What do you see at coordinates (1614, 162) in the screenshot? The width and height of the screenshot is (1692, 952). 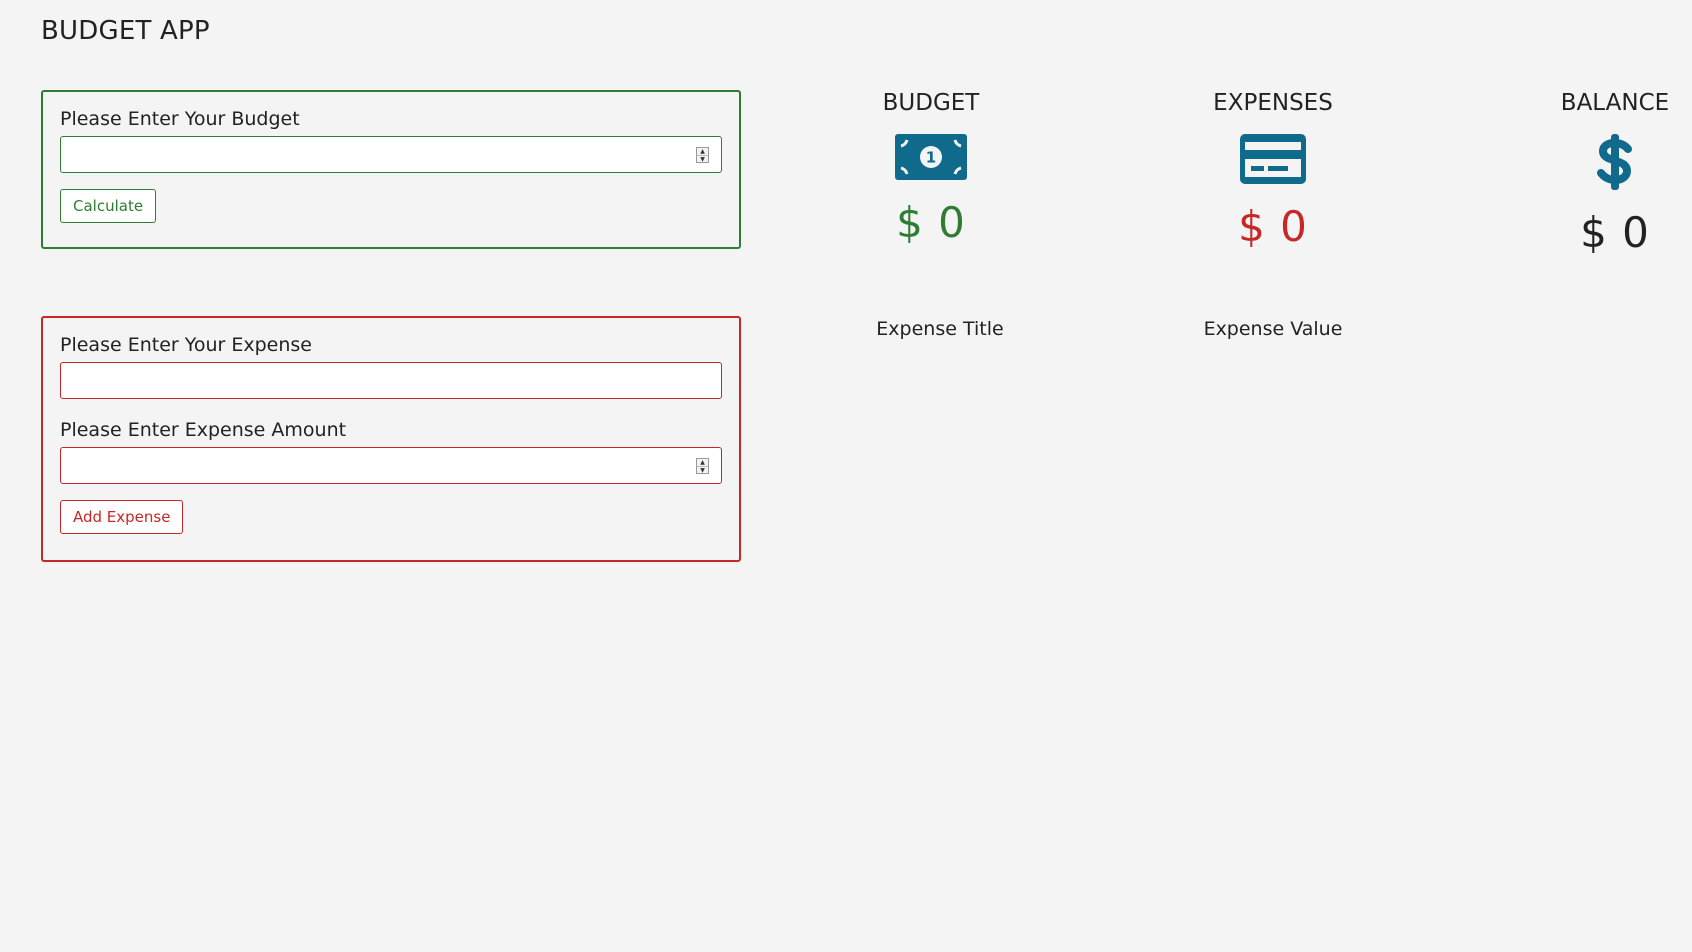 I see `dollar-sign-icon` at bounding box center [1614, 162].